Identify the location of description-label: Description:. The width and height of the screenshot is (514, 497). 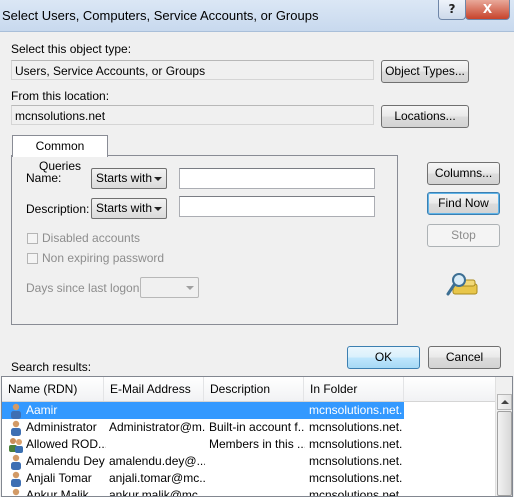
(58, 209).